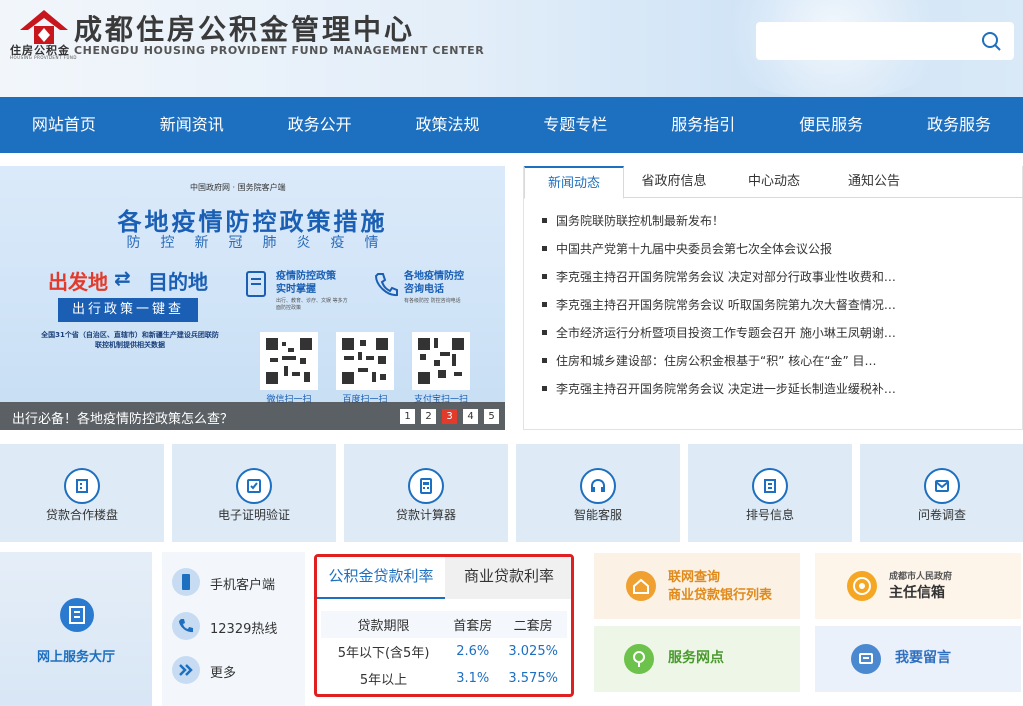 This screenshot has width=1023, height=706. What do you see at coordinates (769, 515) in the screenshot?
I see `tile-label: 排号信息` at bounding box center [769, 515].